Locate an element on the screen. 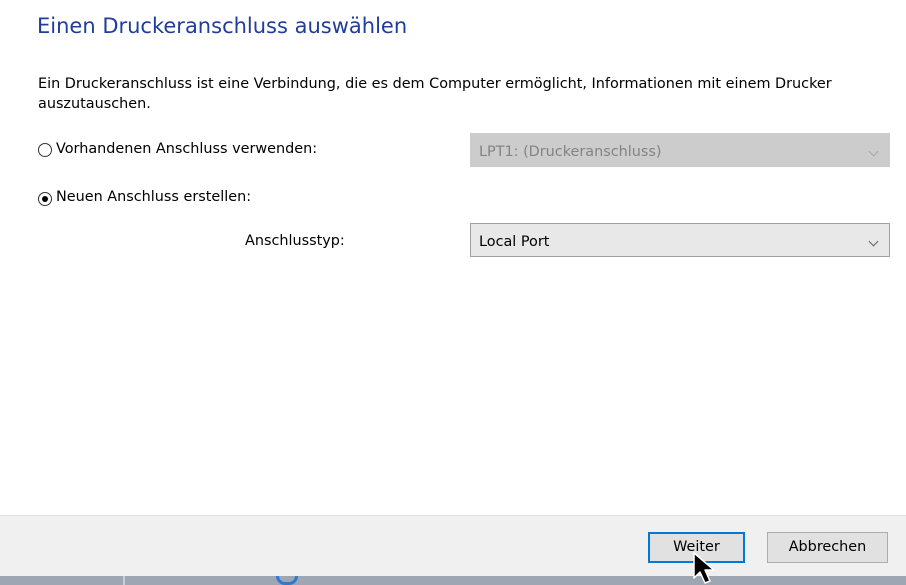 Image resolution: width=906 pixels, height=585 pixels. existing-port-radio is located at coordinates (45, 150).